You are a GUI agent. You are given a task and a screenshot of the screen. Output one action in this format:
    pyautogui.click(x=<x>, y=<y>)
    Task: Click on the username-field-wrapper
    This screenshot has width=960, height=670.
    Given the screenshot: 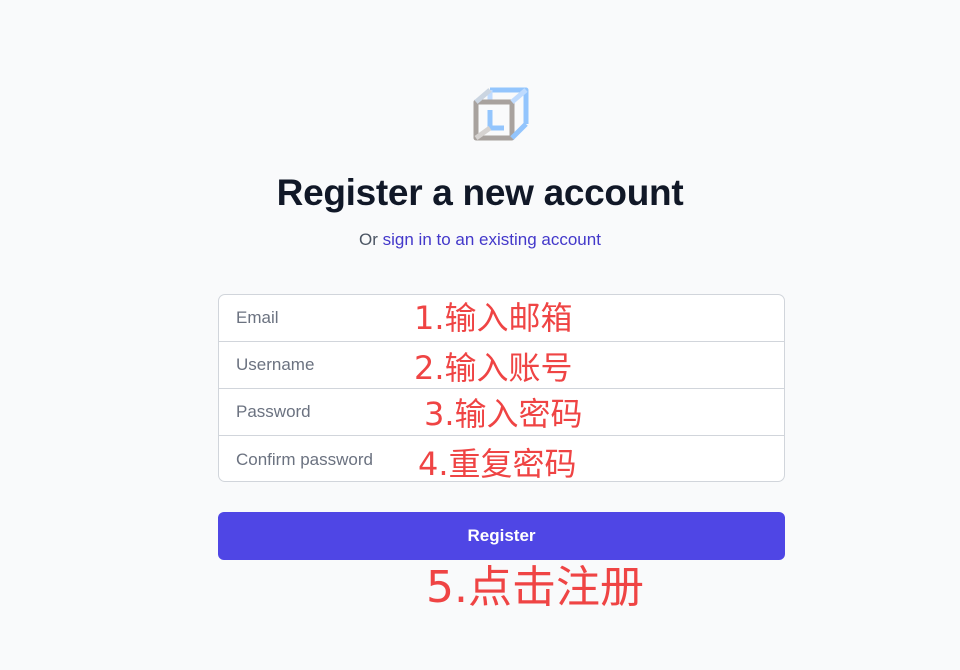 What is the action you would take?
    pyautogui.click(x=501, y=365)
    